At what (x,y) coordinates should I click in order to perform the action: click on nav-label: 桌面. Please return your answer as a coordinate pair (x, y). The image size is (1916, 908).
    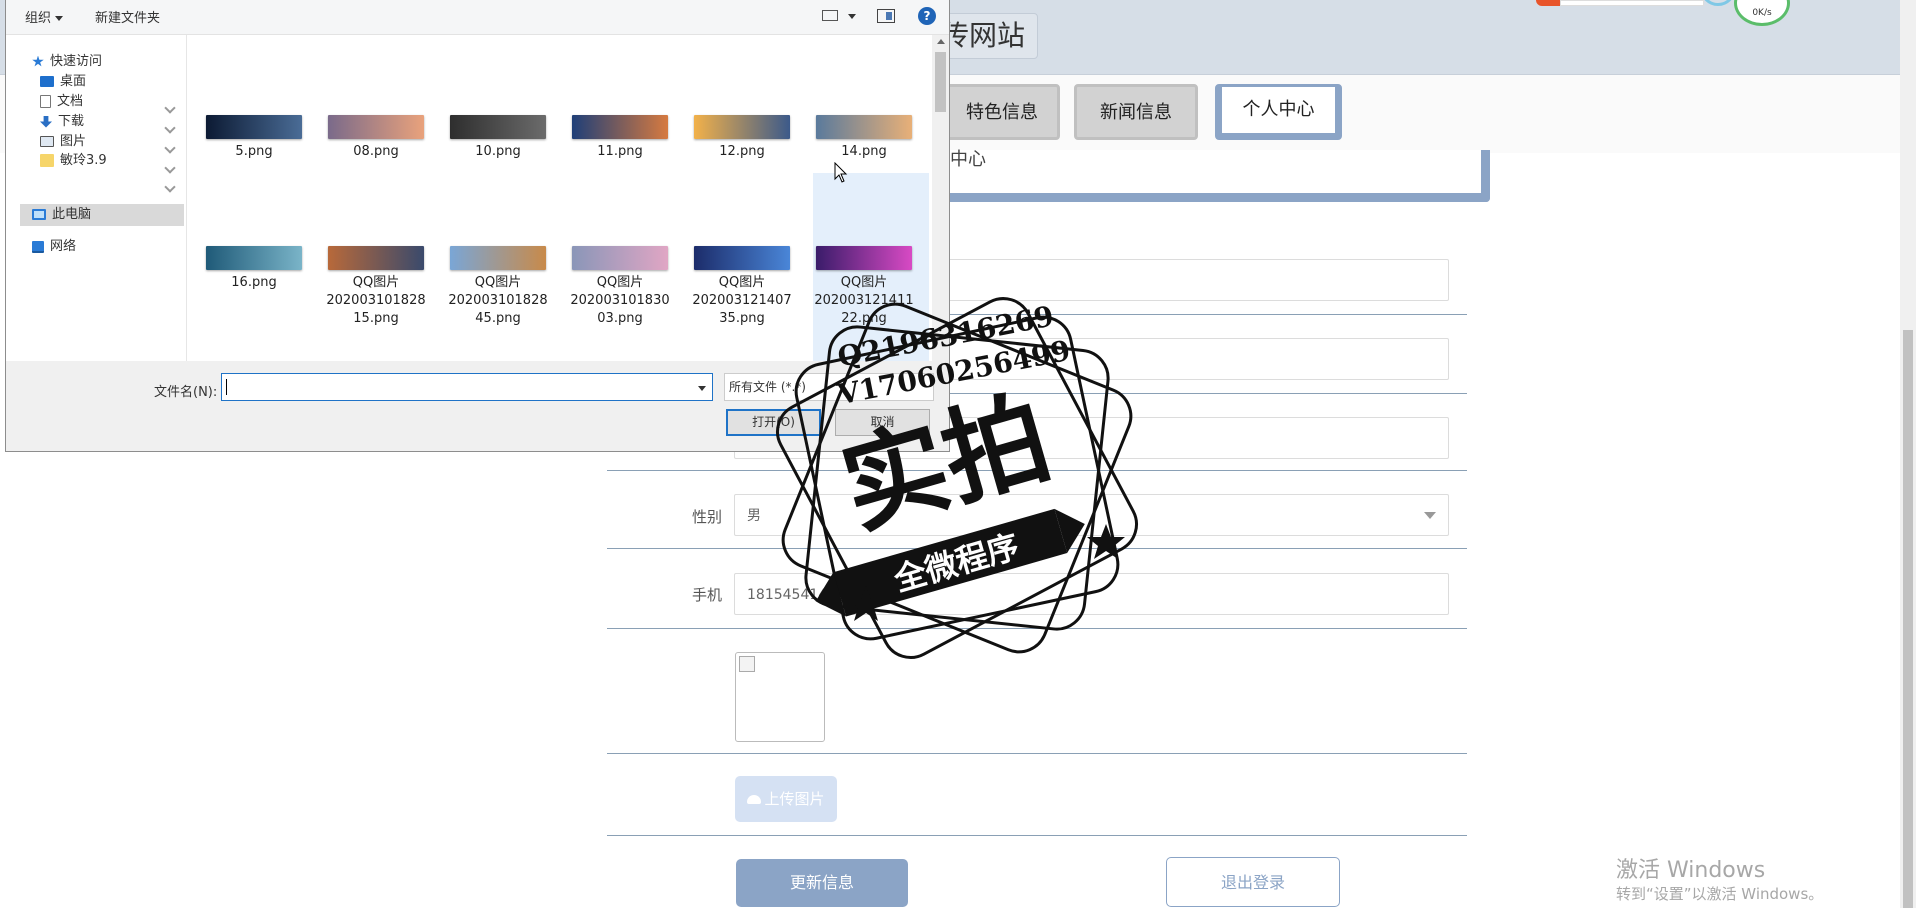
    Looking at the image, I should click on (73, 81).